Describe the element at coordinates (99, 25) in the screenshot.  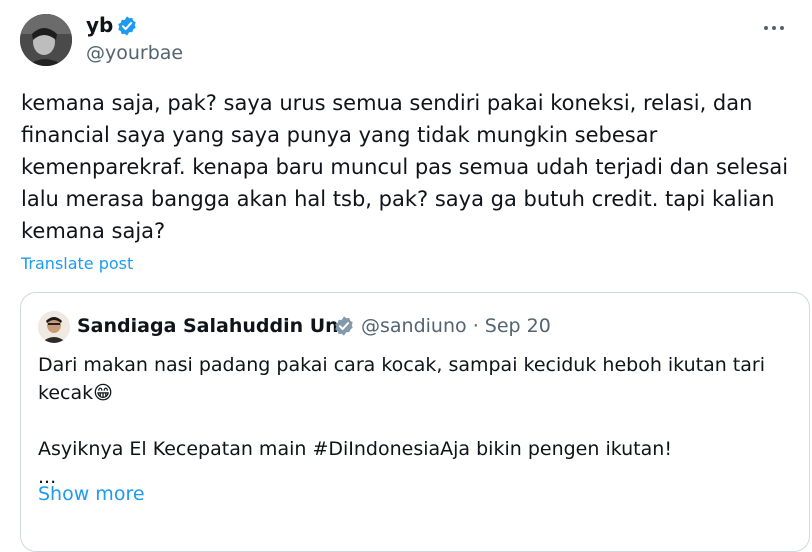
I see `author-name: yb` at that location.